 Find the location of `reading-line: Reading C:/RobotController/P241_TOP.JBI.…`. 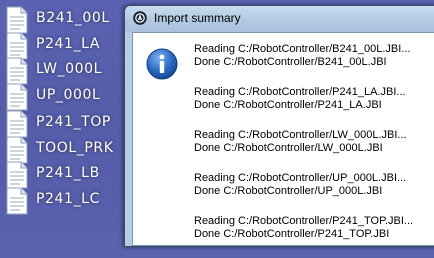

reading-line: Reading C:/RobotController/P241_TOP.JBI.… is located at coordinates (304, 221).